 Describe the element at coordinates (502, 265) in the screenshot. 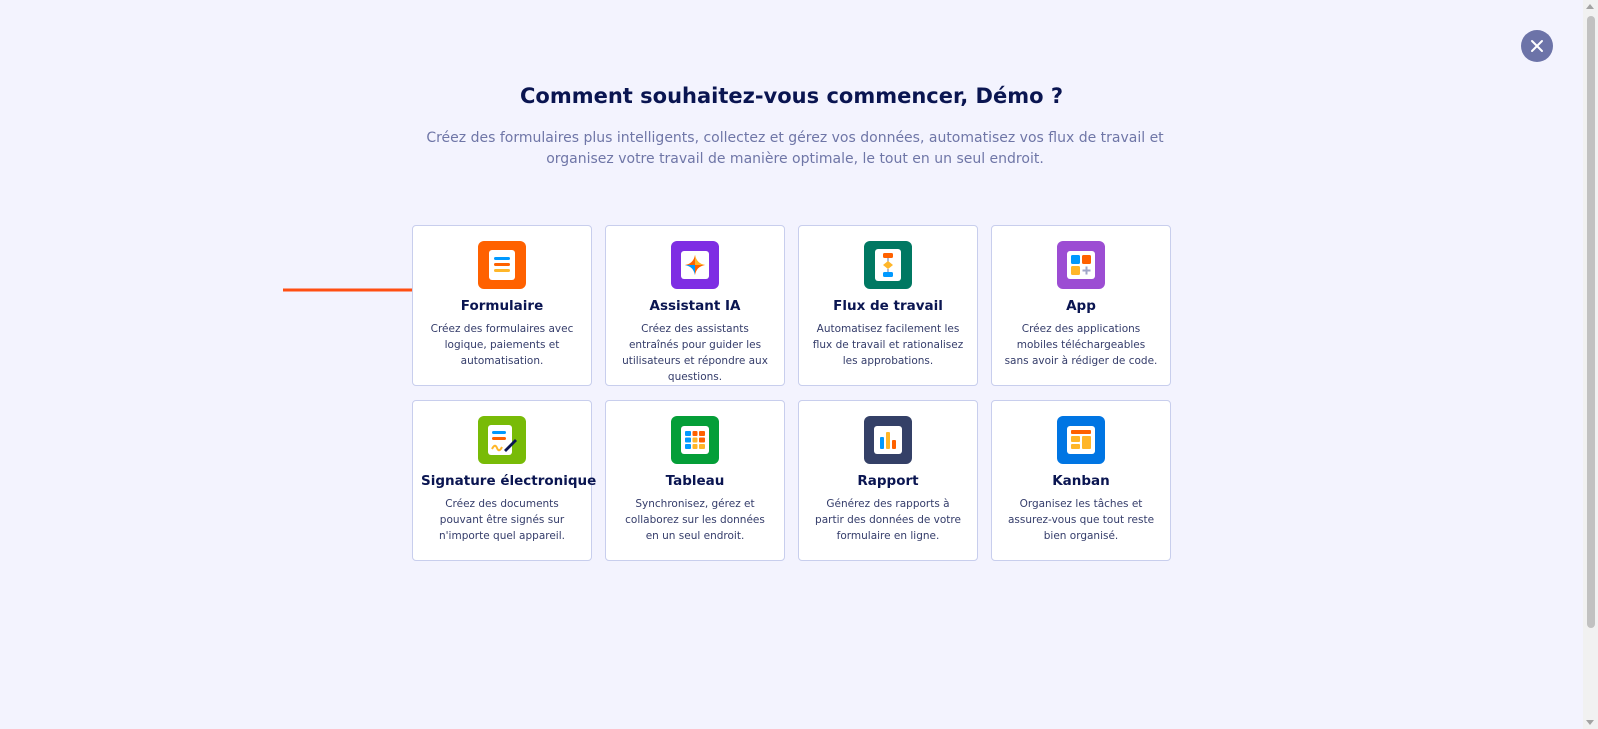

I see `form-icon` at that location.